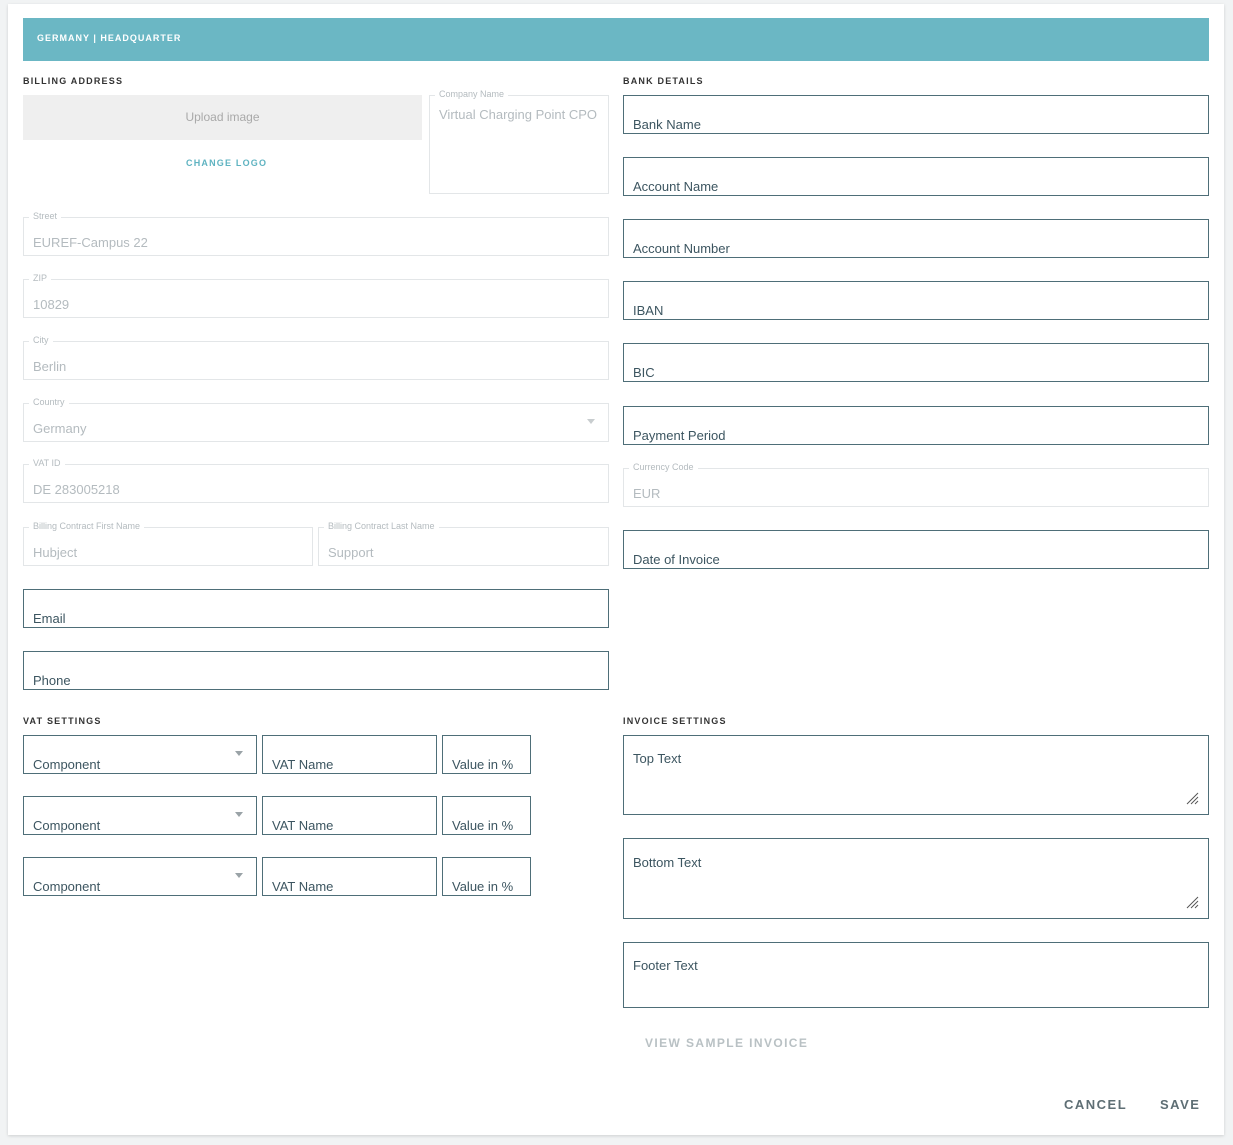 Image resolution: width=1233 pixels, height=1145 pixels. Describe the element at coordinates (644, 372) in the screenshot. I see `bic-placeholder: BIC` at that location.